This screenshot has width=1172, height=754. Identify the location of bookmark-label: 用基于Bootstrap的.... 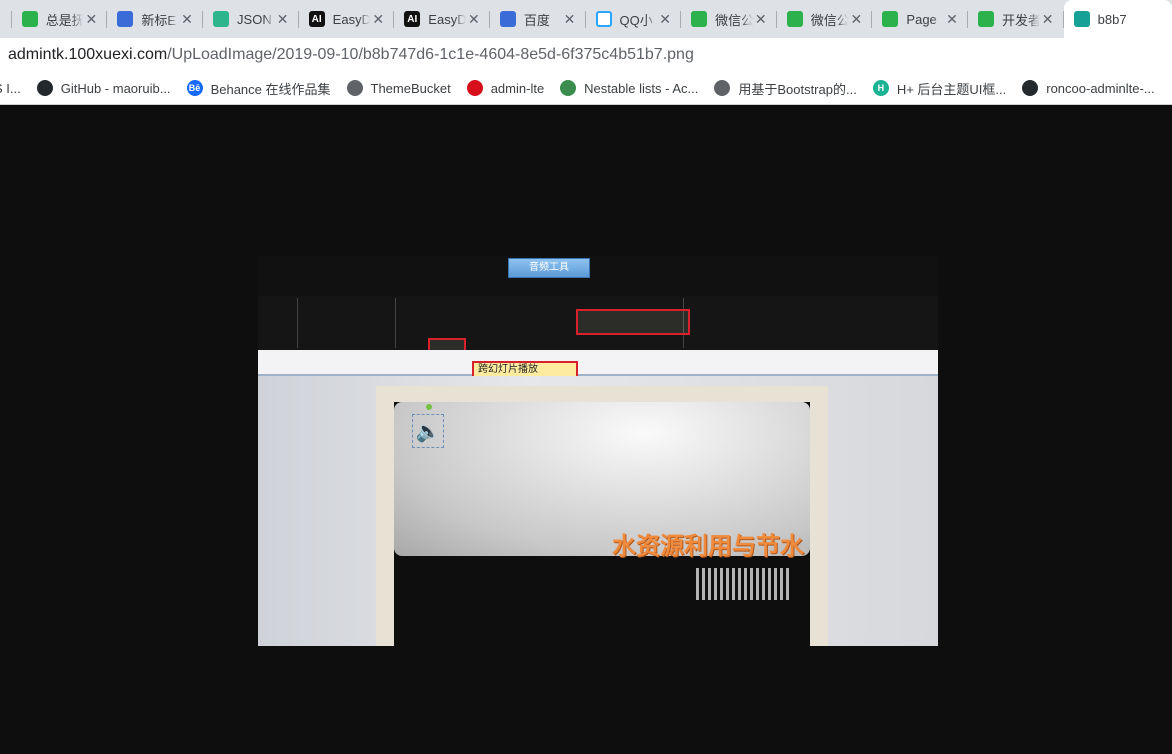
(797, 89).